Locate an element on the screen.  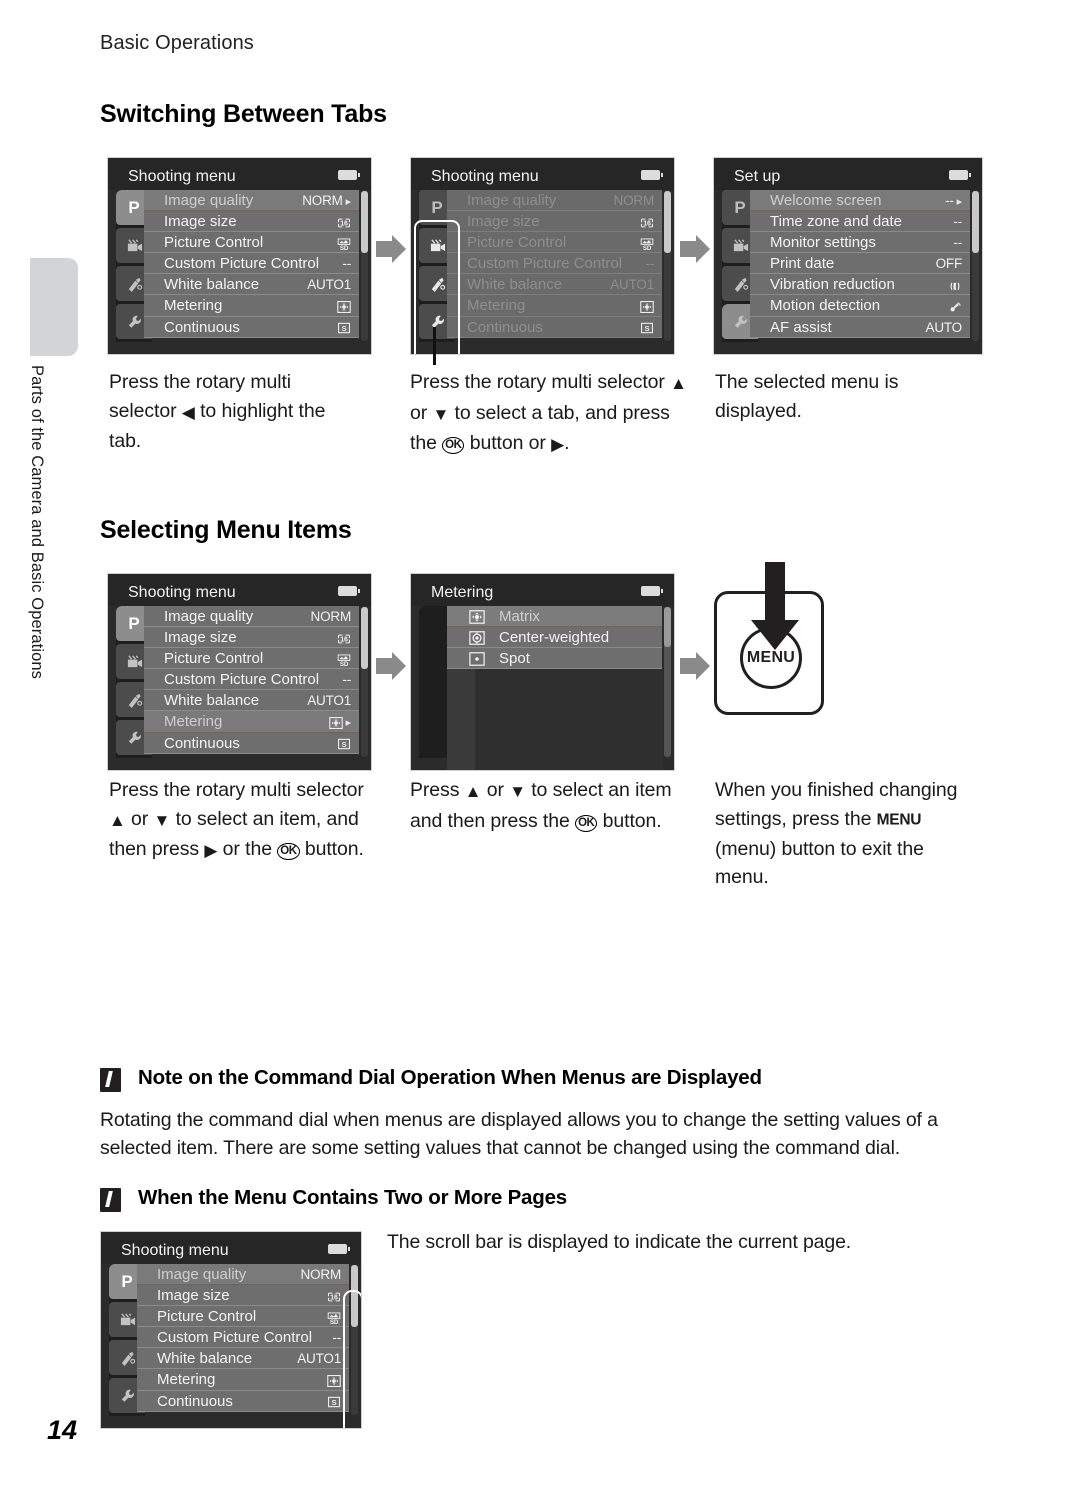
menu-row: Monitor settings -- is located at coordinates (860, 243).